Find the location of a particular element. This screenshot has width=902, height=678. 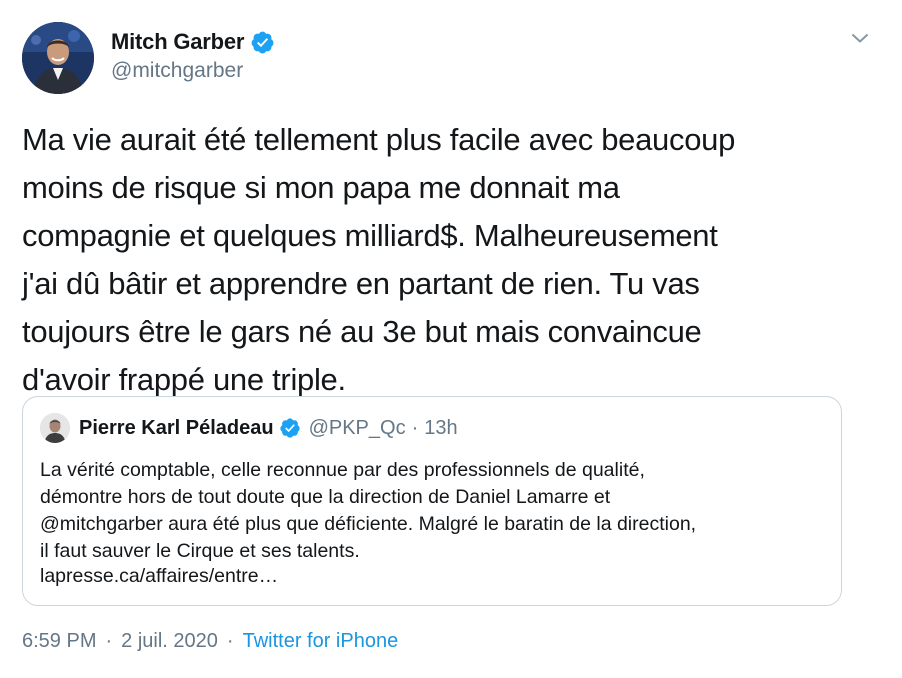

author-avatar is located at coordinates (58, 58).